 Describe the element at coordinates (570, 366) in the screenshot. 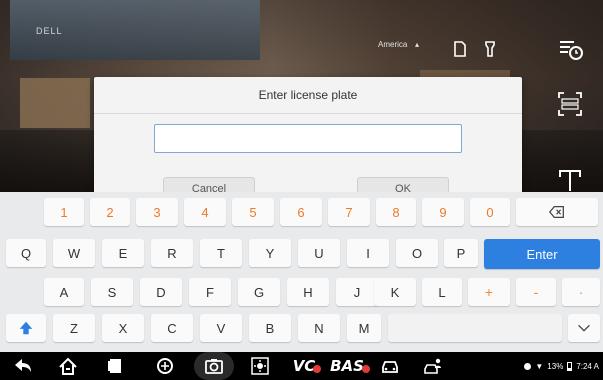

I see `battery-icon` at that location.